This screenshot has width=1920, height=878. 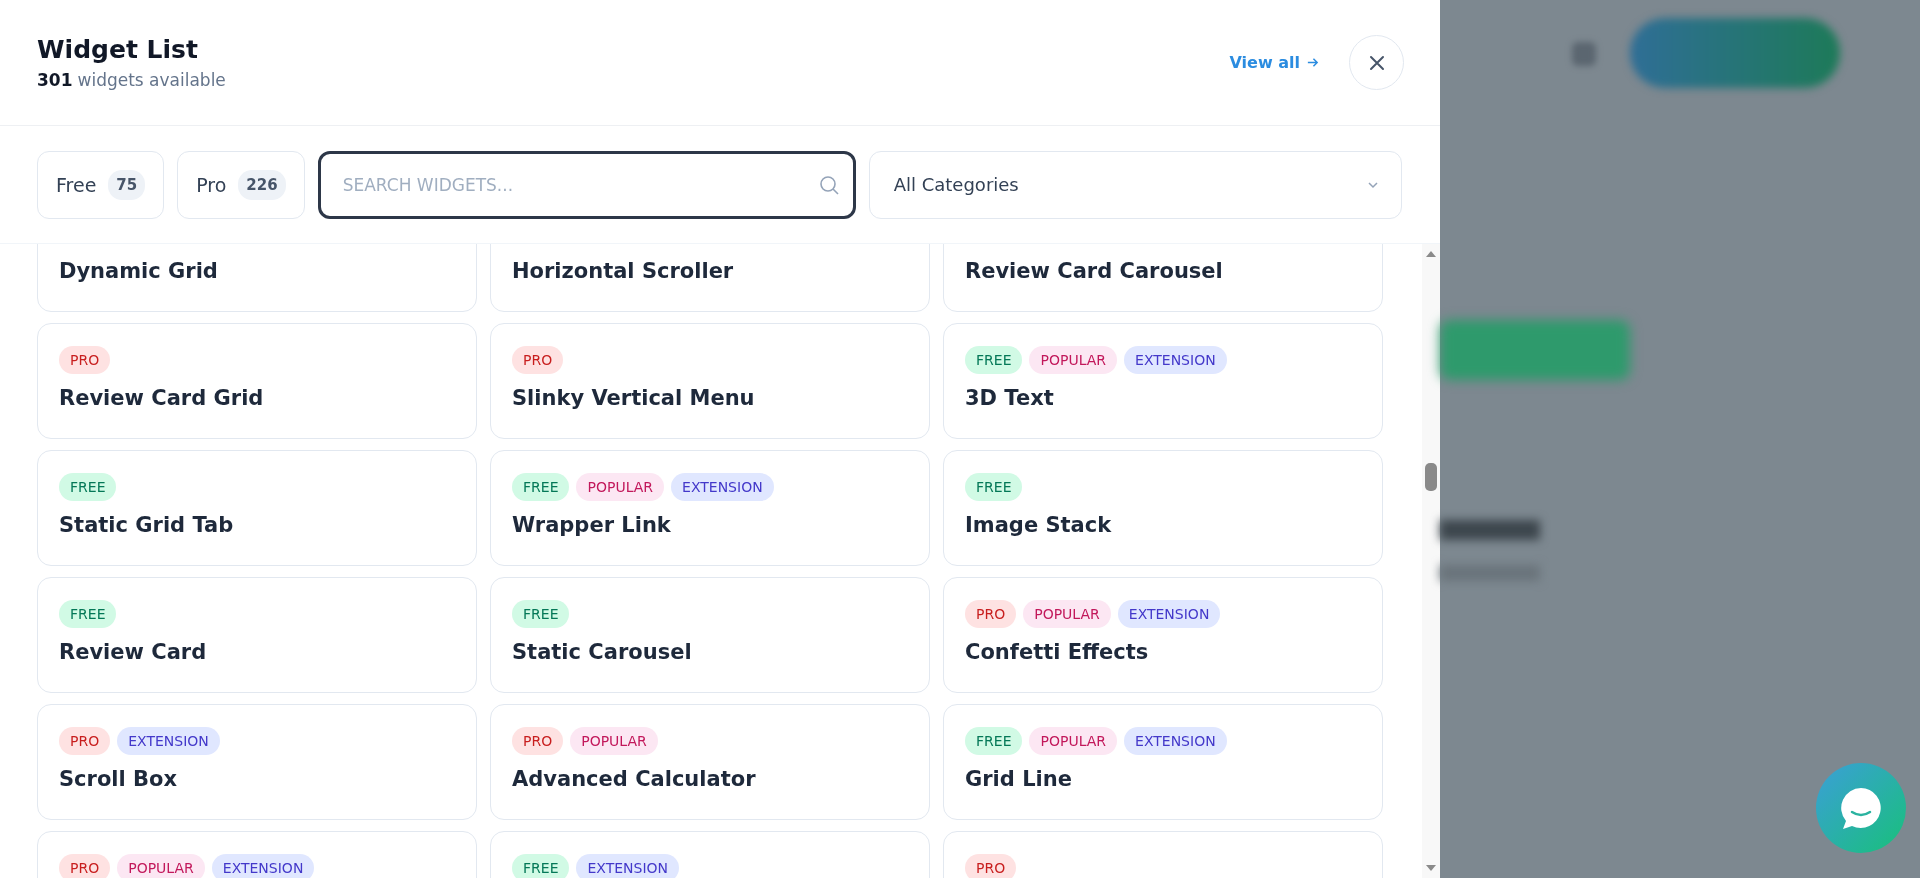 I want to click on scrollbar, so click(x=1431, y=561).